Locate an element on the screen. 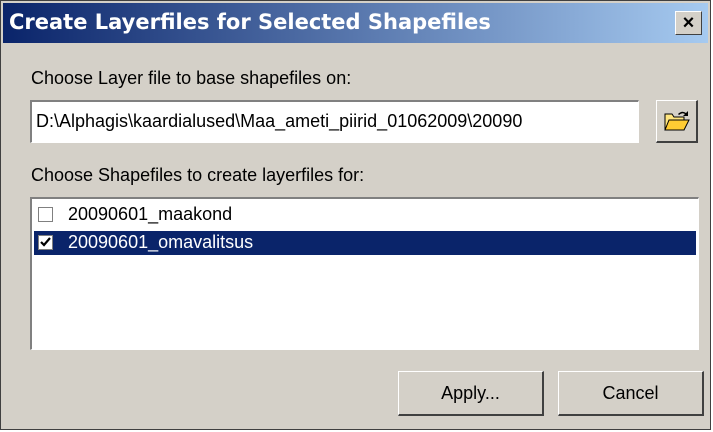 The image size is (713, 432). close-icon: × is located at coordinates (688, 23).